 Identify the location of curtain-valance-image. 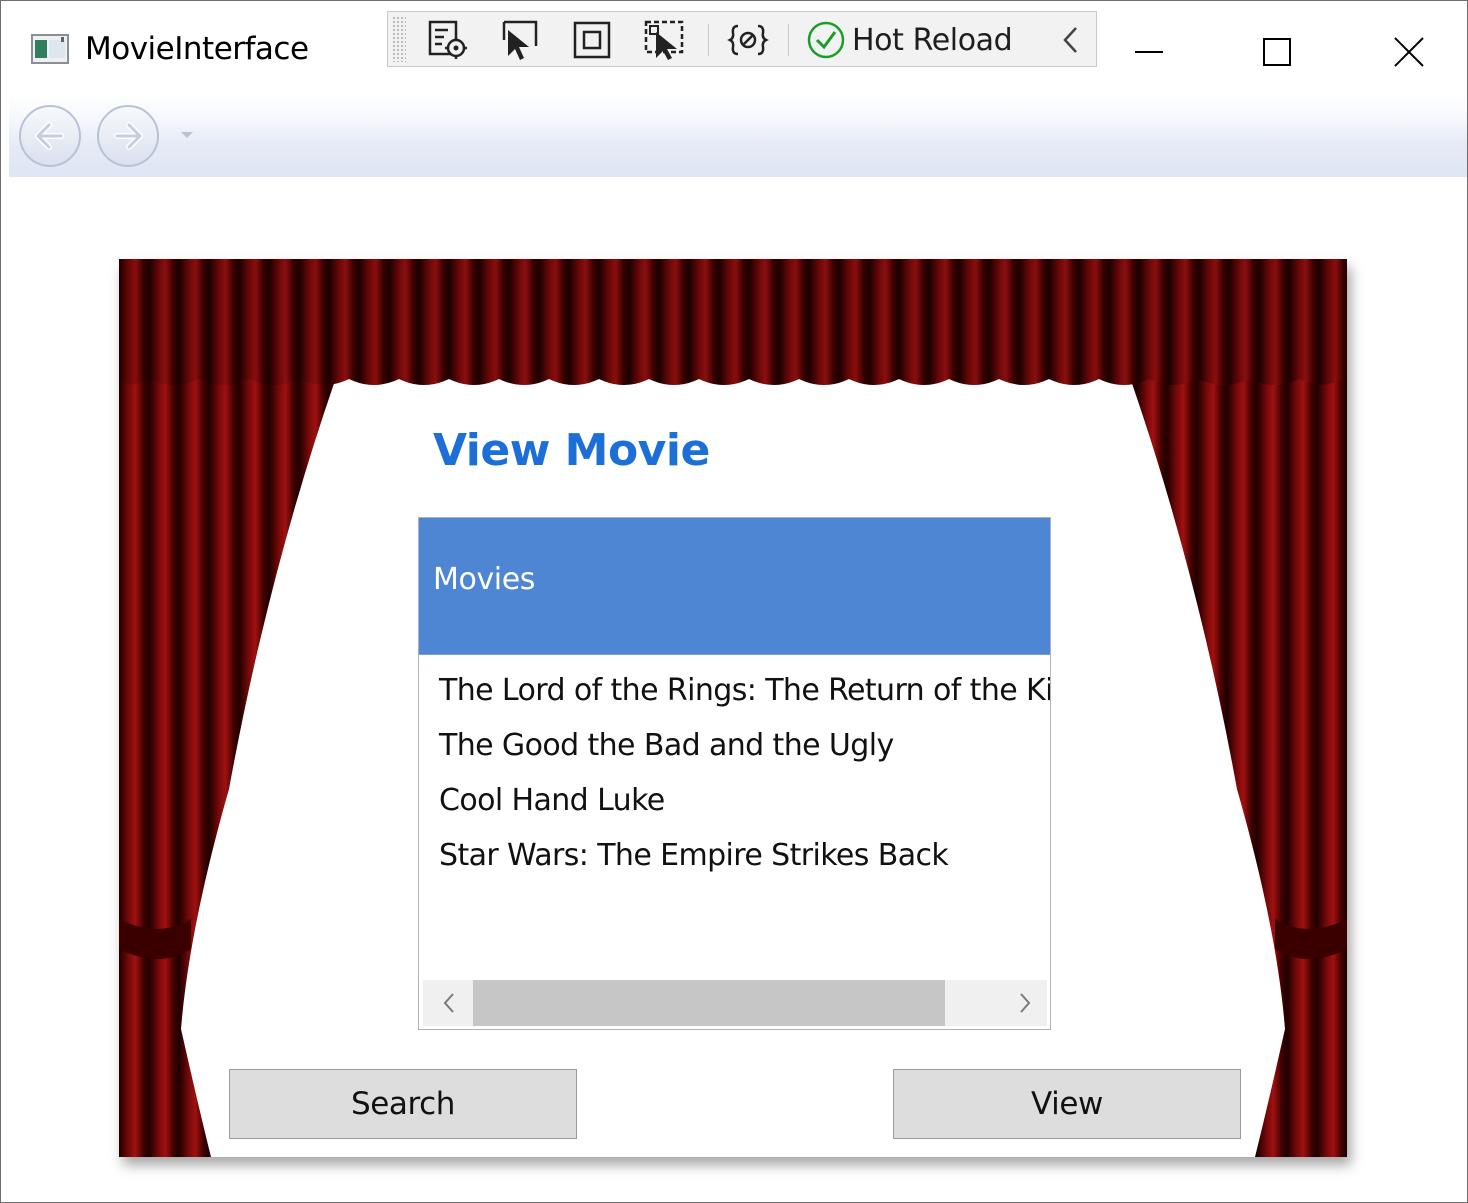
(733, 322).